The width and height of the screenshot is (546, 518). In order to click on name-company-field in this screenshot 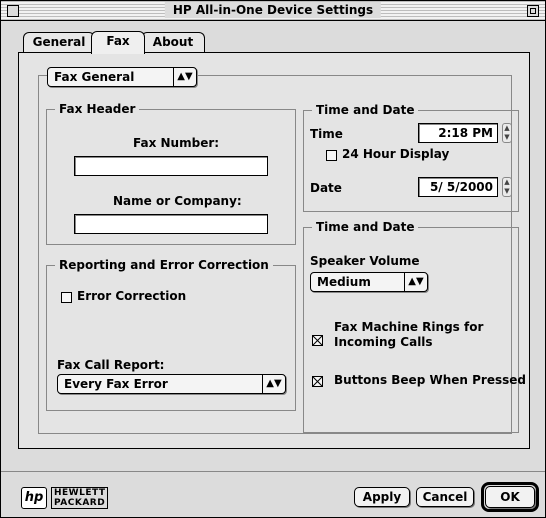, I will do `click(171, 224)`.